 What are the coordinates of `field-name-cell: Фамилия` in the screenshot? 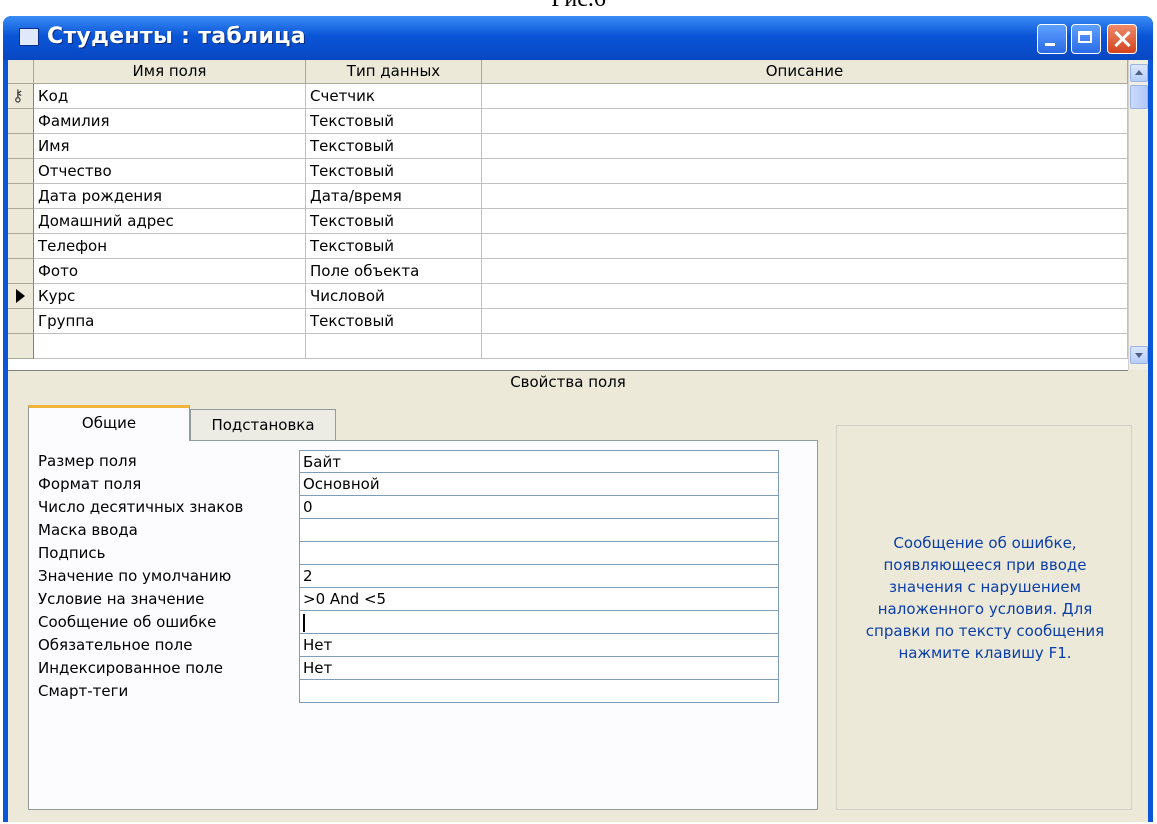 It's located at (170, 121).